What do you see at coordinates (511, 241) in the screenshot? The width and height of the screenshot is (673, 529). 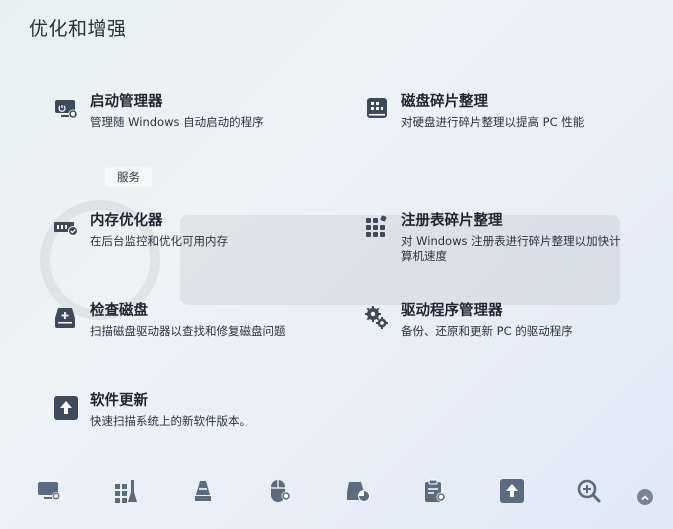 I see `tool-desc-line: 对 Windows 注册表进行碎片整理以加快计` at bounding box center [511, 241].